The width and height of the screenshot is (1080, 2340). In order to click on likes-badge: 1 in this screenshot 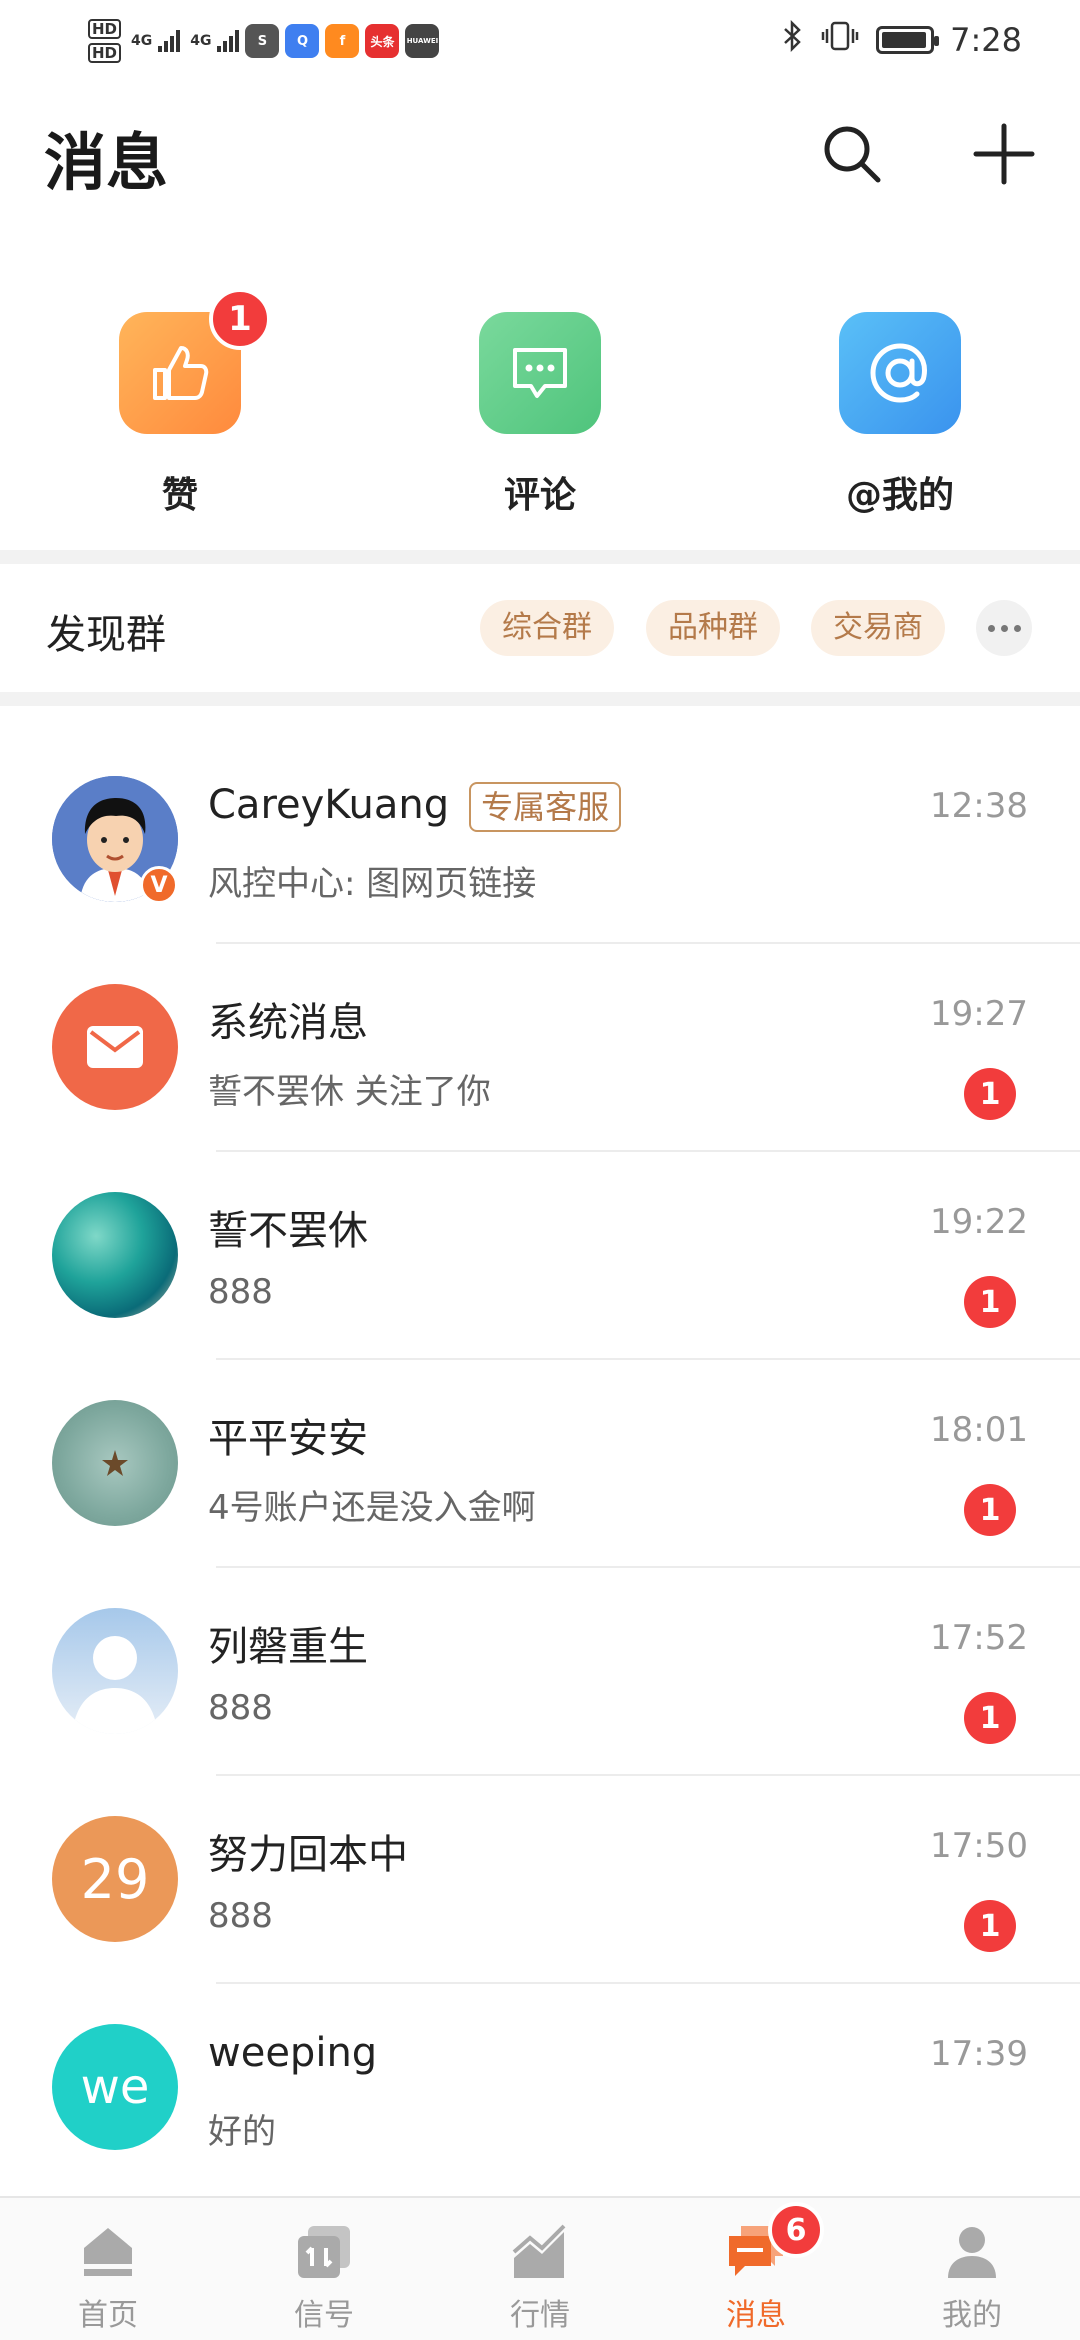, I will do `click(240, 319)`.